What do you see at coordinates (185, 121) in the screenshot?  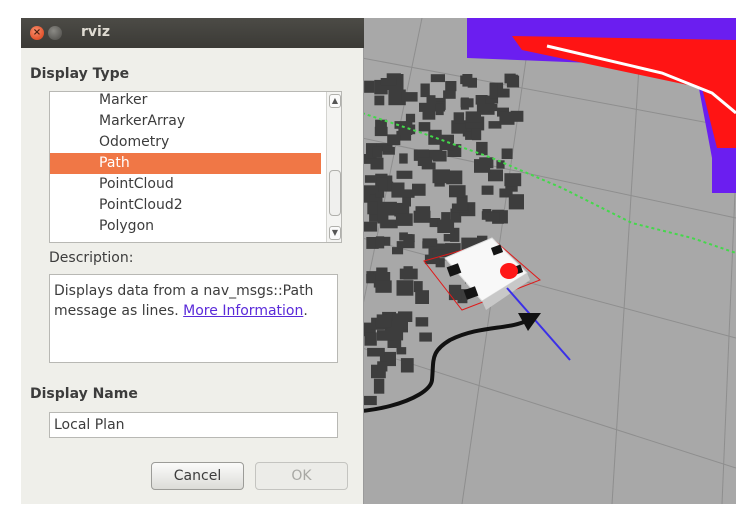 I see `list-item-markerarray: MarkerArray` at bounding box center [185, 121].